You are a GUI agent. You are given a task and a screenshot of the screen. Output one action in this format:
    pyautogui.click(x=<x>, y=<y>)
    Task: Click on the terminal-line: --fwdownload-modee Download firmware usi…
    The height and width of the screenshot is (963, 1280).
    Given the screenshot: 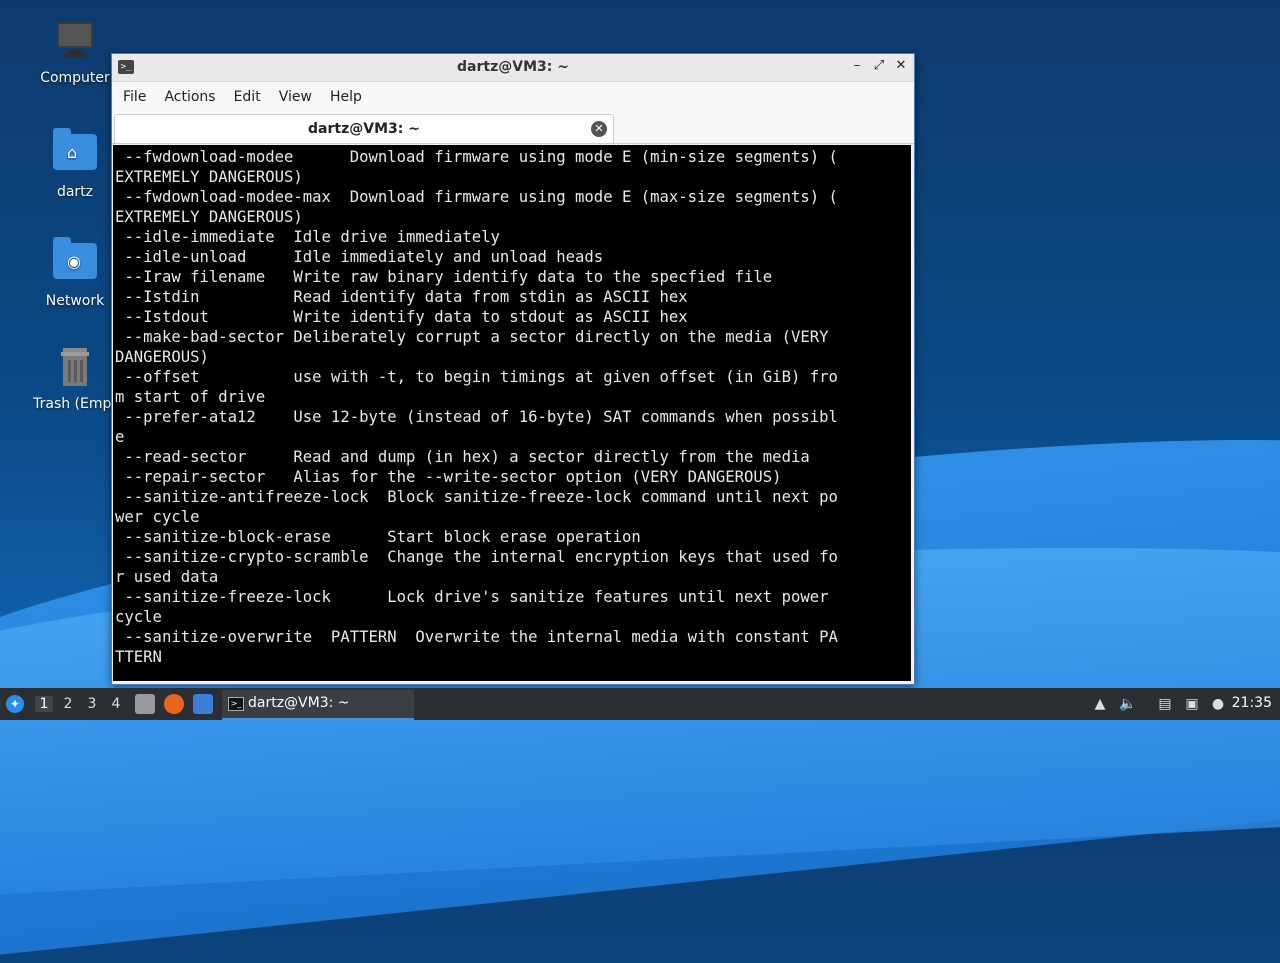 What is the action you would take?
    pyautogui.click(x=476, y=157)
    